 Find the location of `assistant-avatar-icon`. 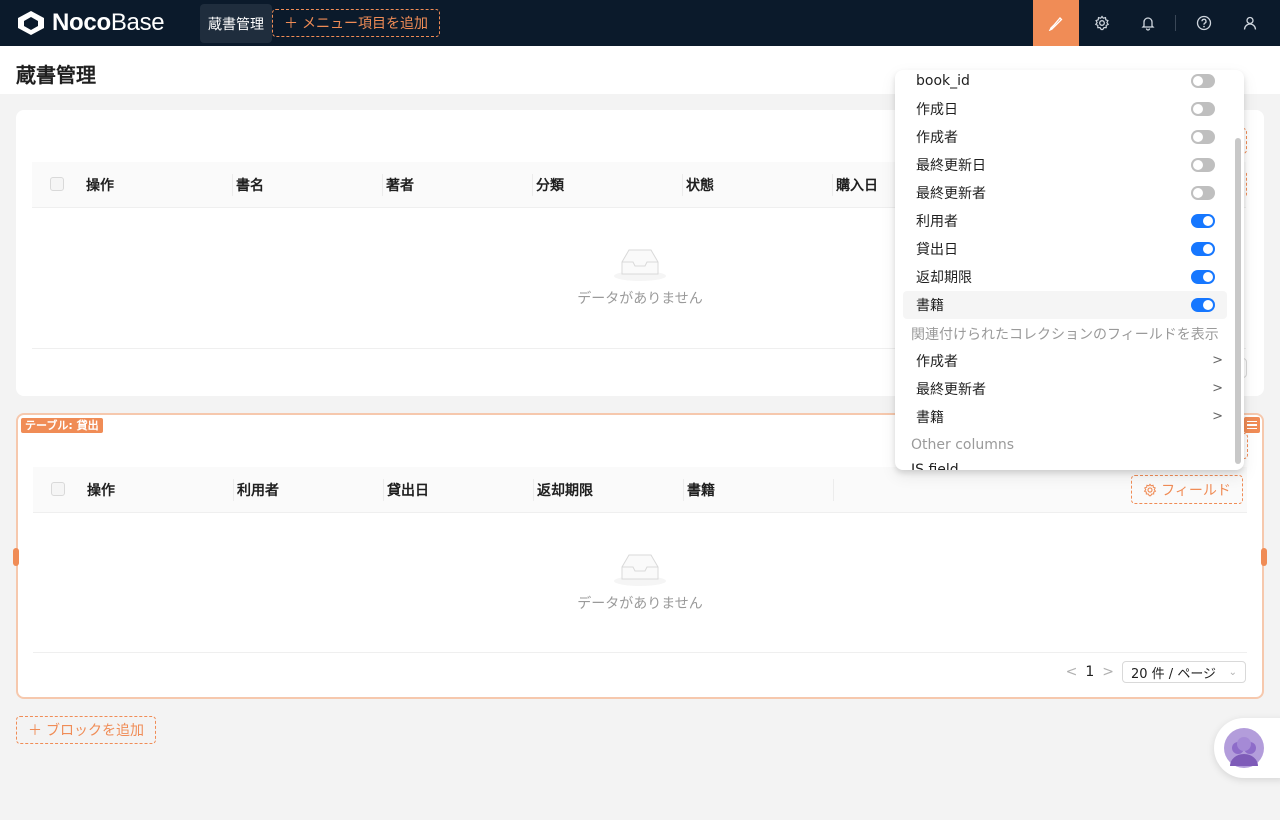

assistant-avatar-icon is located at coordinates (1244, 751).